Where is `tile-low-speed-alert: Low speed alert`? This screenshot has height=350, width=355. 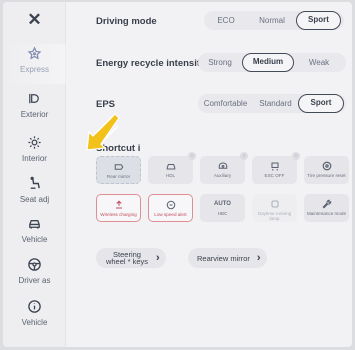
tile-low-speed-alert: Low speed alert is located at coordinates (170, 208).